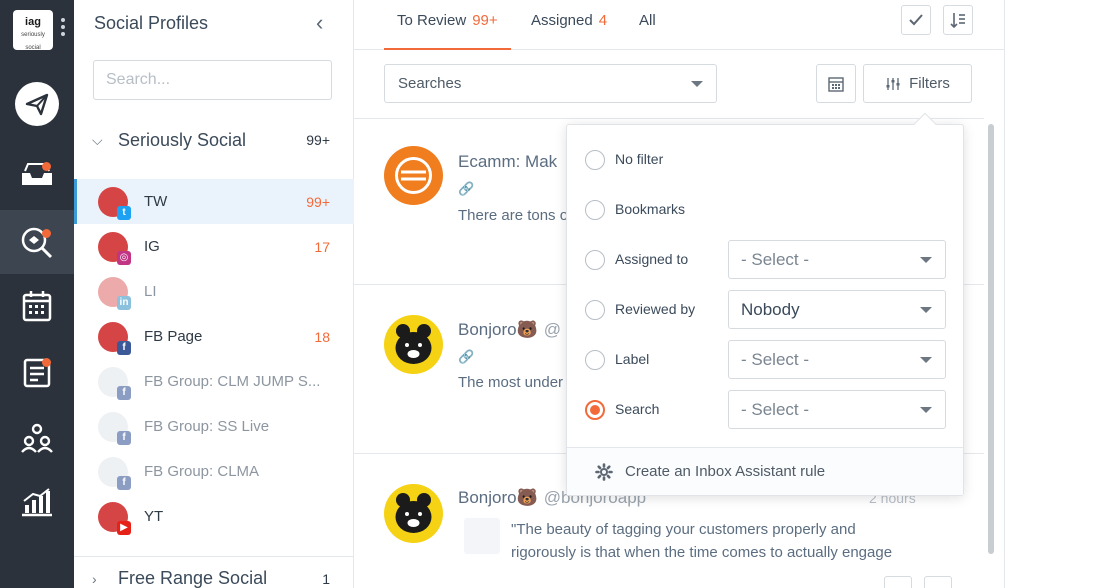 The height and width of the screenshot is (588, 1100). Describe the element at coordinates (550, 83) in the screenshot. I see `searches-dropdown: Searches` at that location.